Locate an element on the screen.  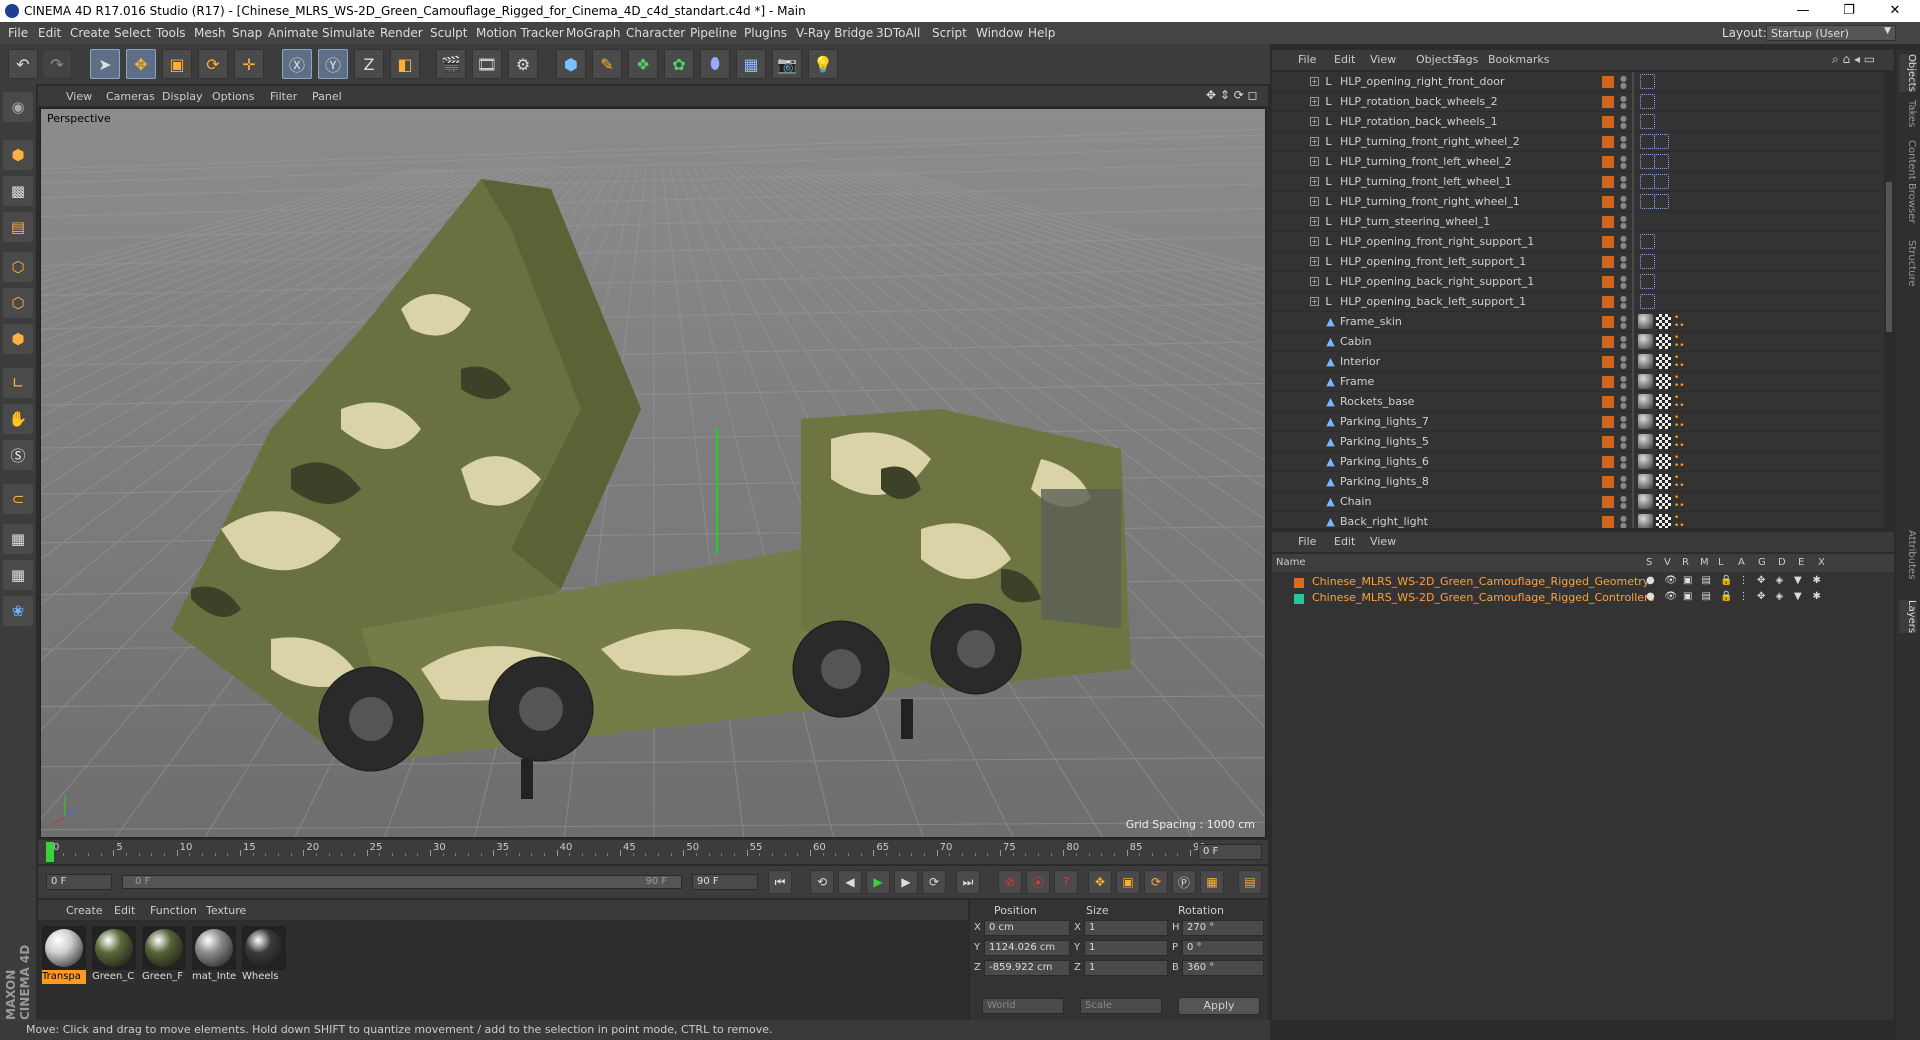
object-menu-file: File is located at coordinates (1307, 59).